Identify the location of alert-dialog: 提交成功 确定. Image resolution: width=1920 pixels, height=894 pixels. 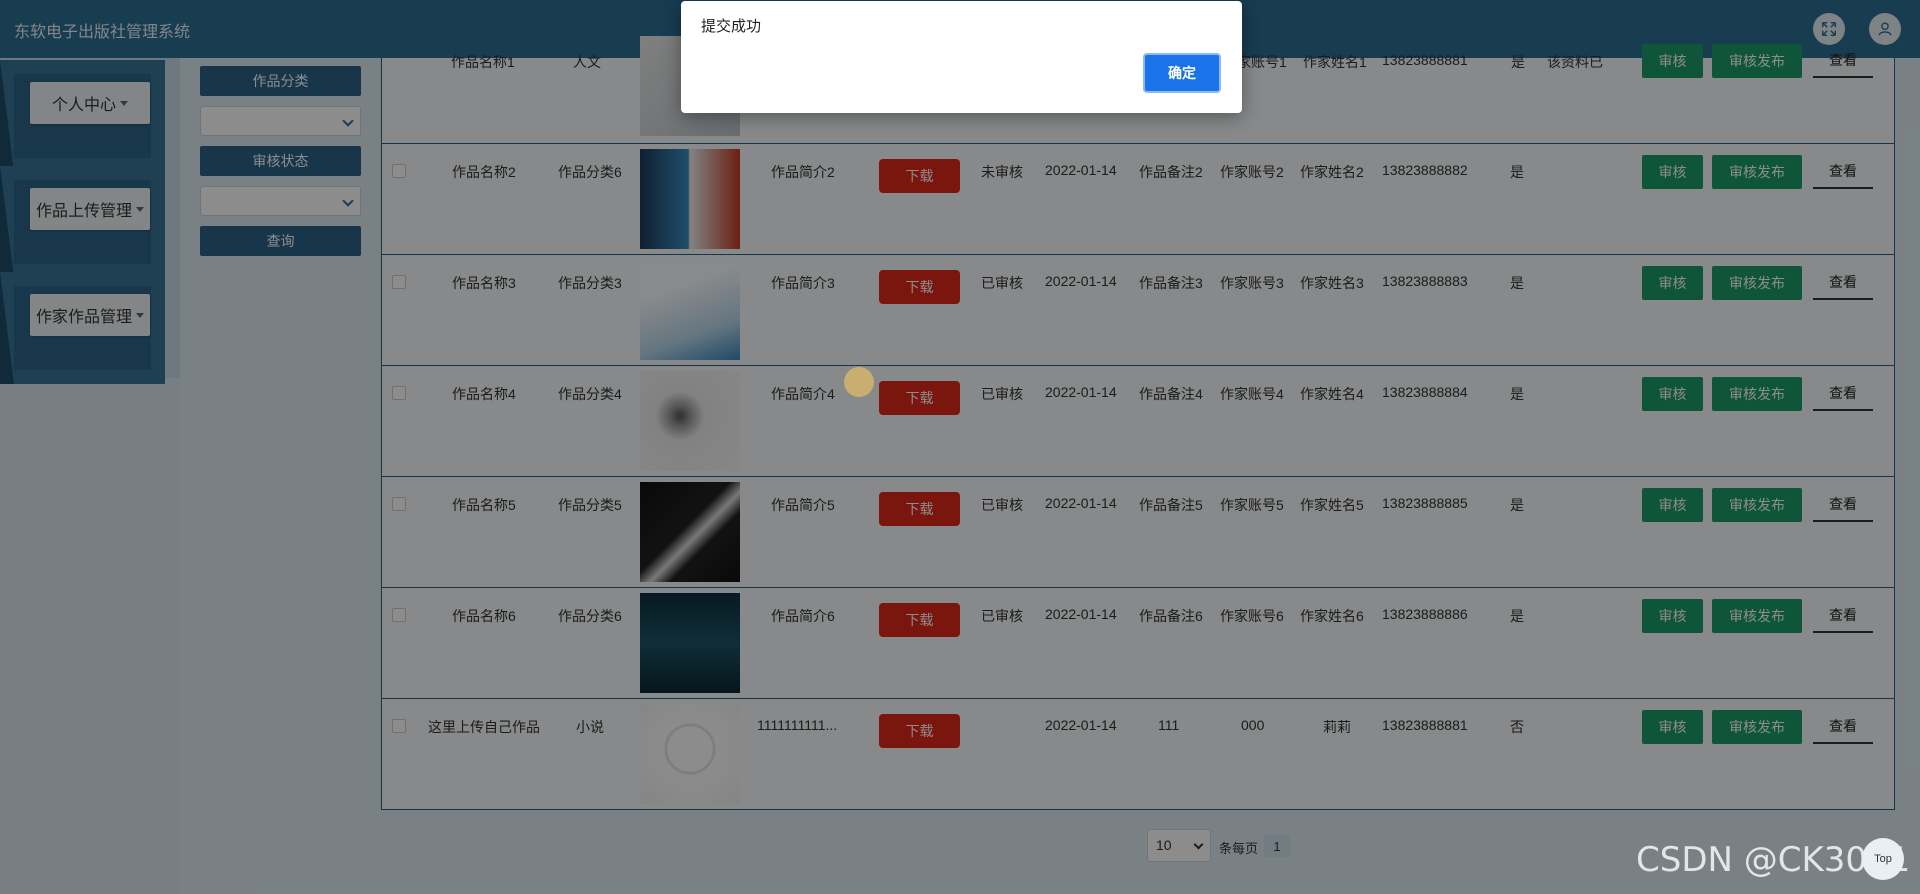
(961, 57).